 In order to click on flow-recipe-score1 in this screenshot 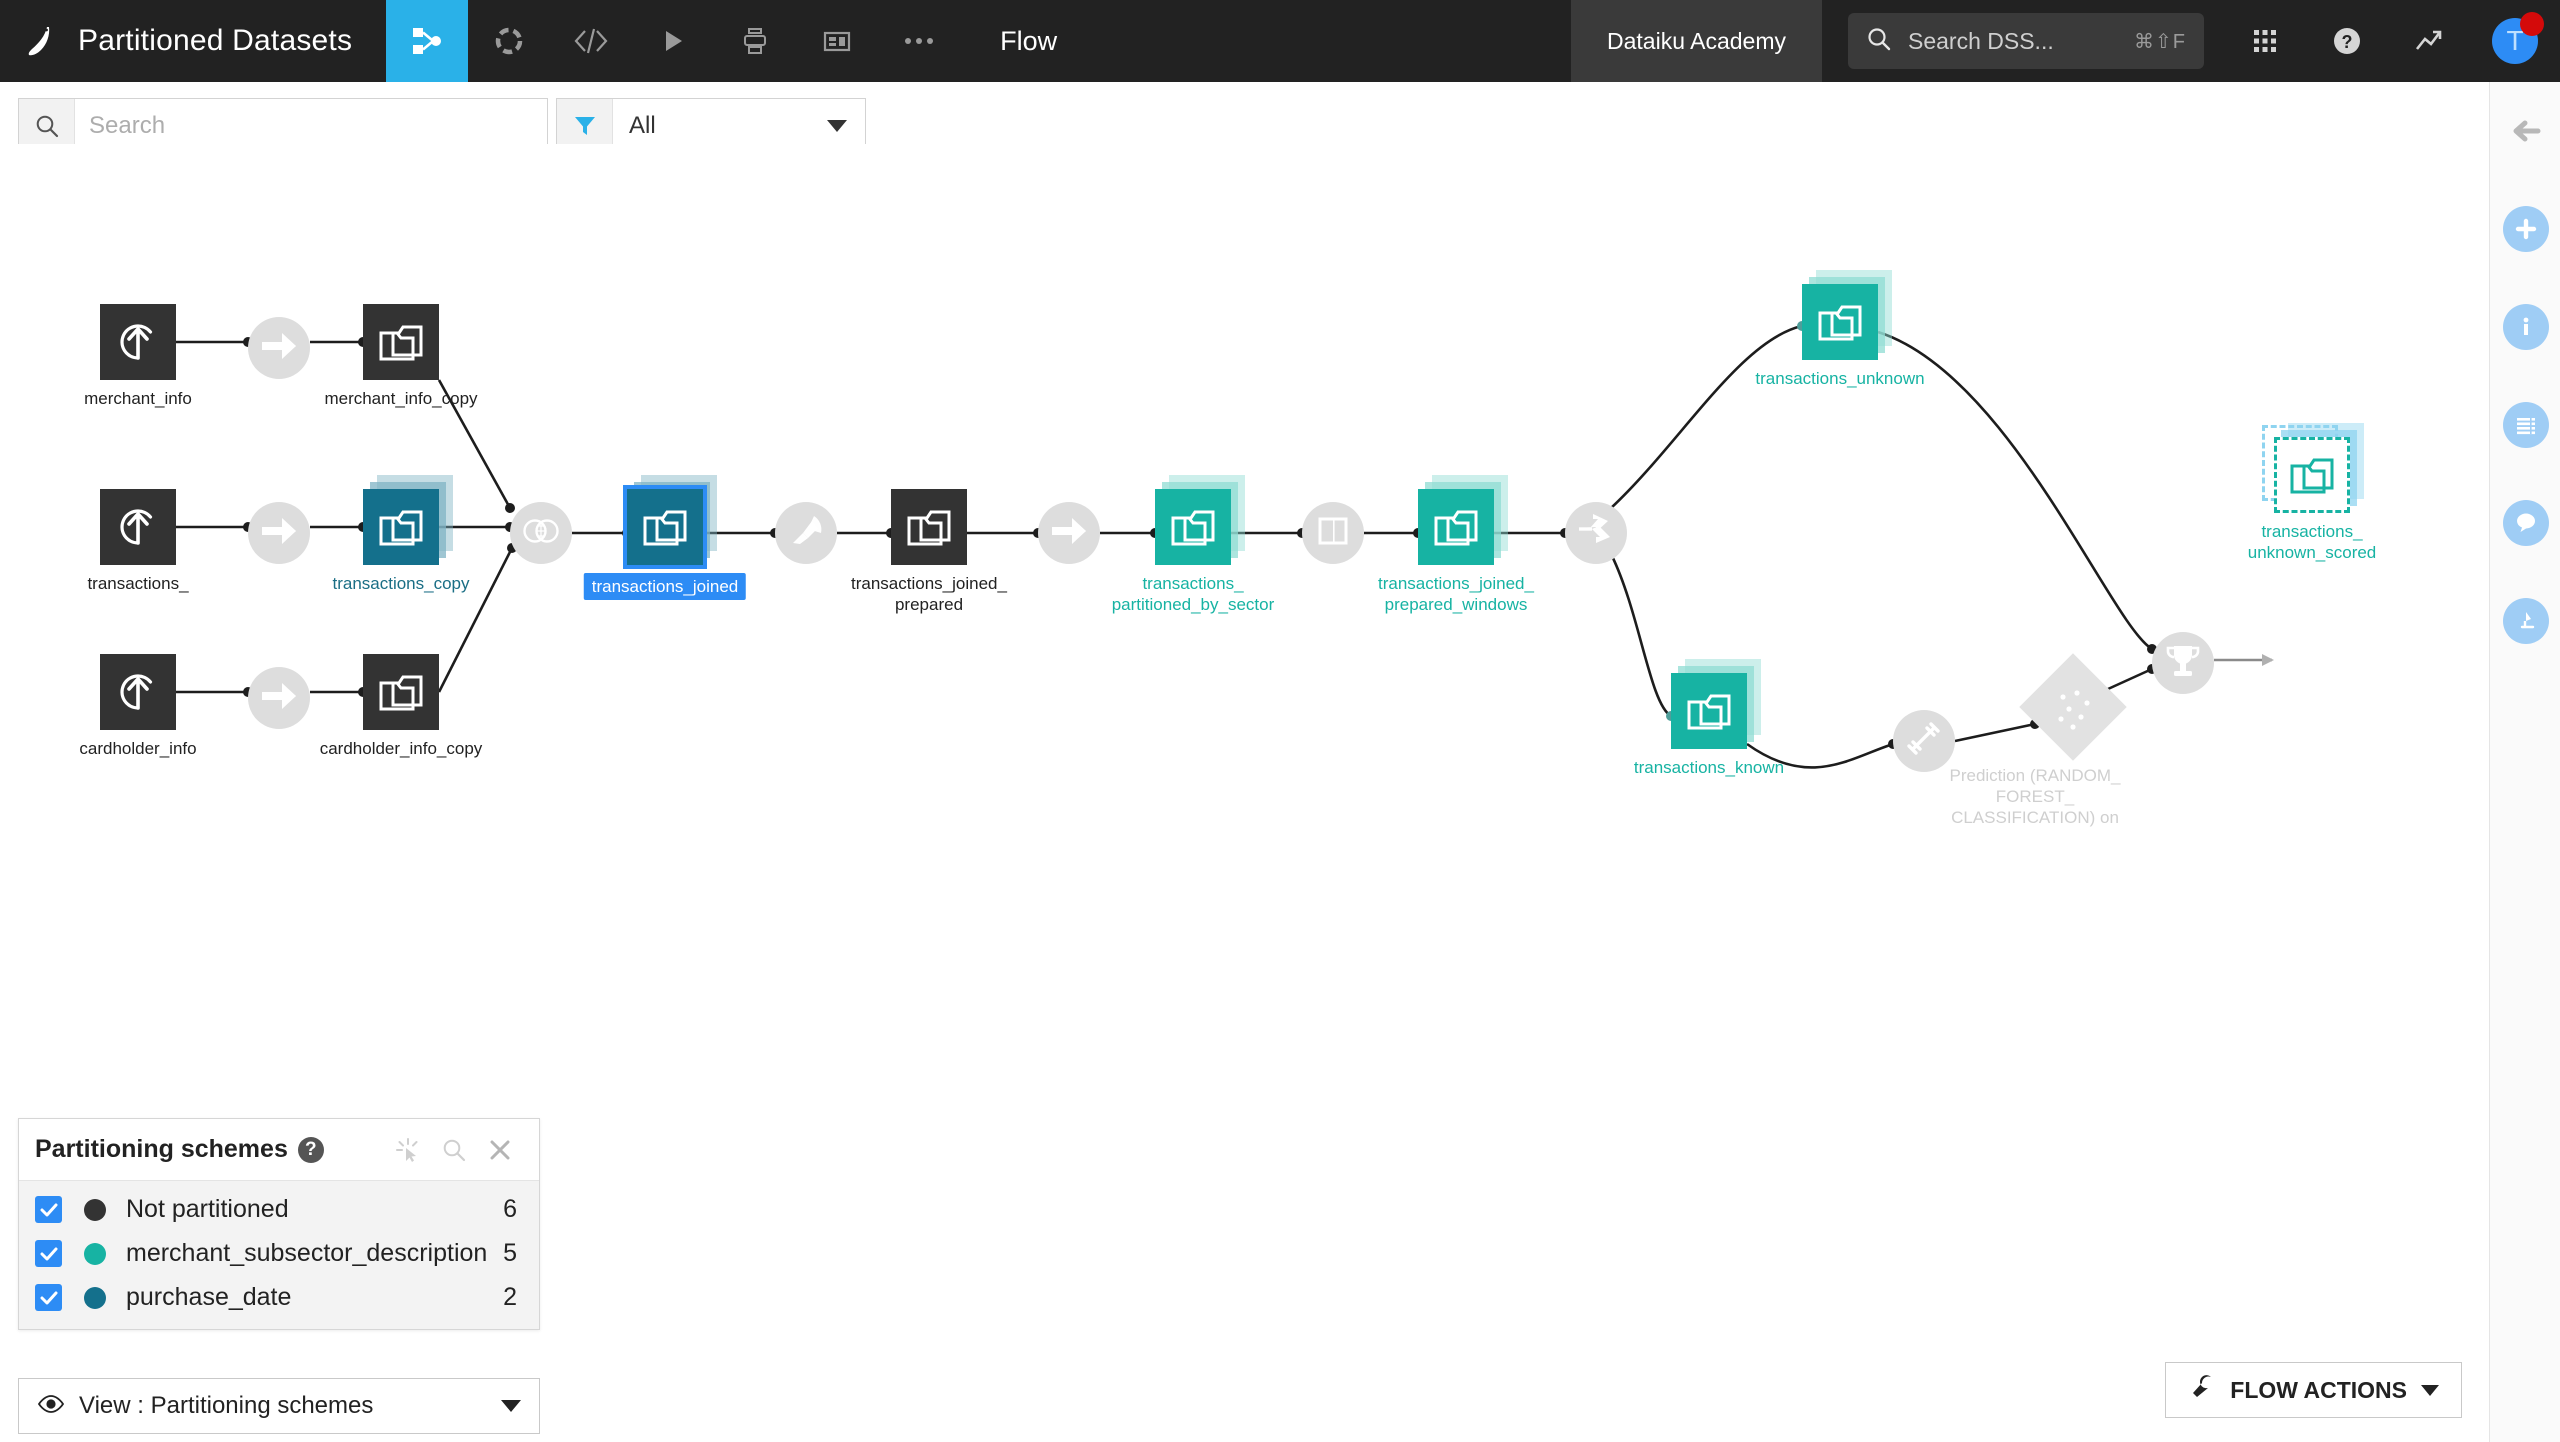, I will do `click(2183, 663)`.